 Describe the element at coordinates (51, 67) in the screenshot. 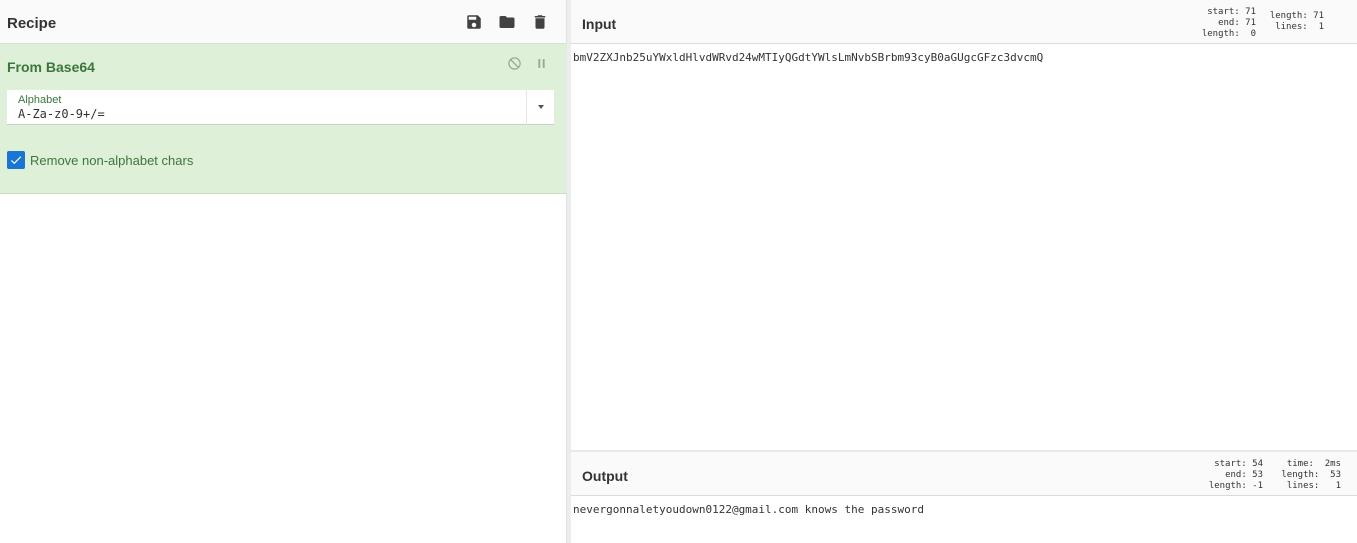

I see `operation-title: From Base64` at that location.